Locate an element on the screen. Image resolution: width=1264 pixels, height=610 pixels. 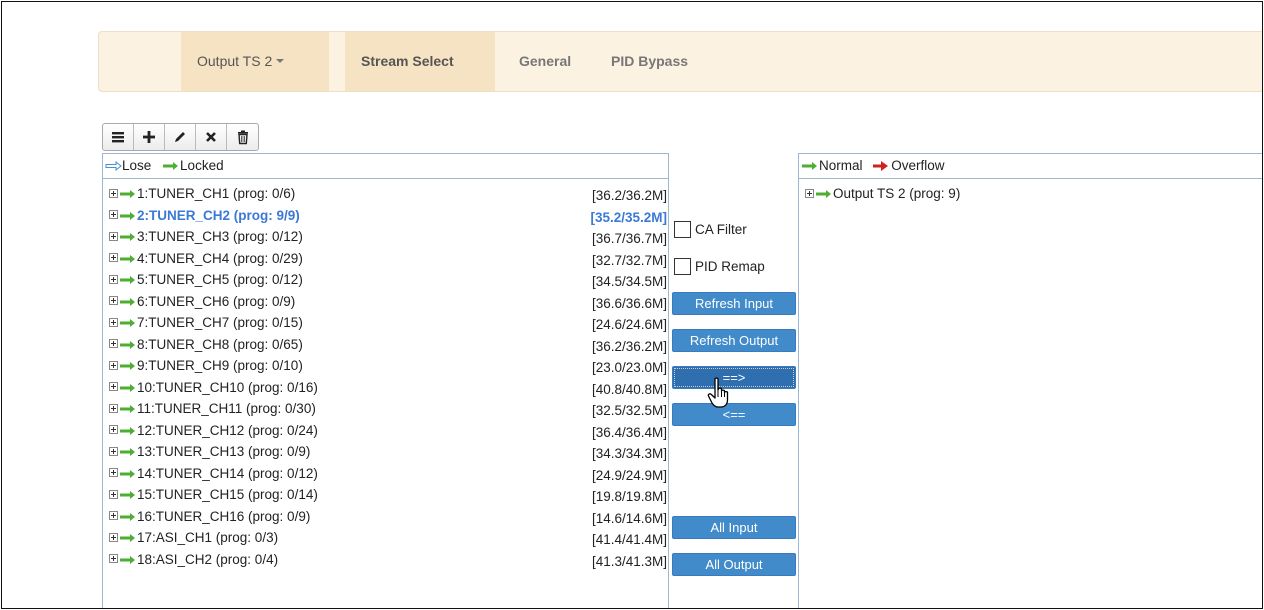
bitrate-value: [24.6/24.6M] is located at coordinates (629, 324).